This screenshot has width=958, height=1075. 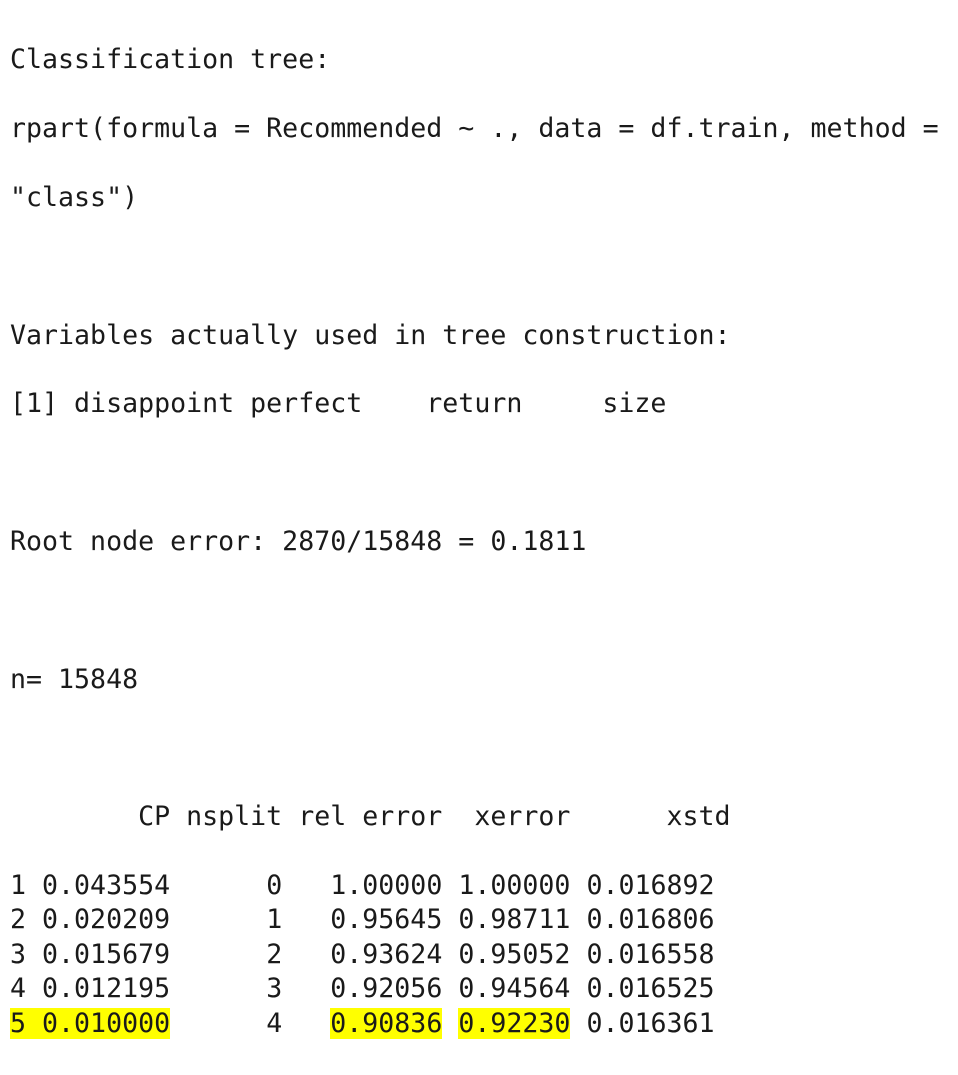 I want to click on cp-cell-idx-cp: 3 0.015679, so click(x=90, y=954).